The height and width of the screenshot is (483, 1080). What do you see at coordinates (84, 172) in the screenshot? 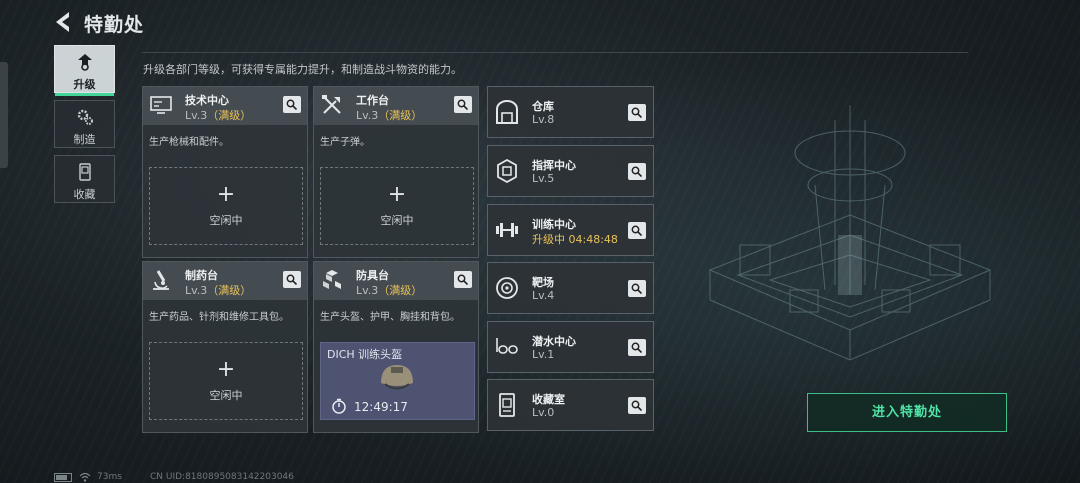
I see `collection-icon` at bounding box center [84, 172].